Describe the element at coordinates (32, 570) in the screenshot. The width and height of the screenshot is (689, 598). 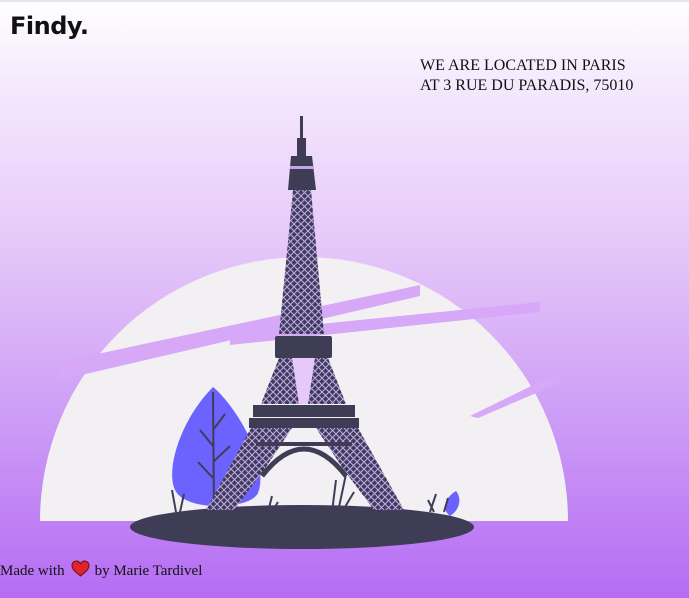
I see `footer-prefix: Made with` at that location.